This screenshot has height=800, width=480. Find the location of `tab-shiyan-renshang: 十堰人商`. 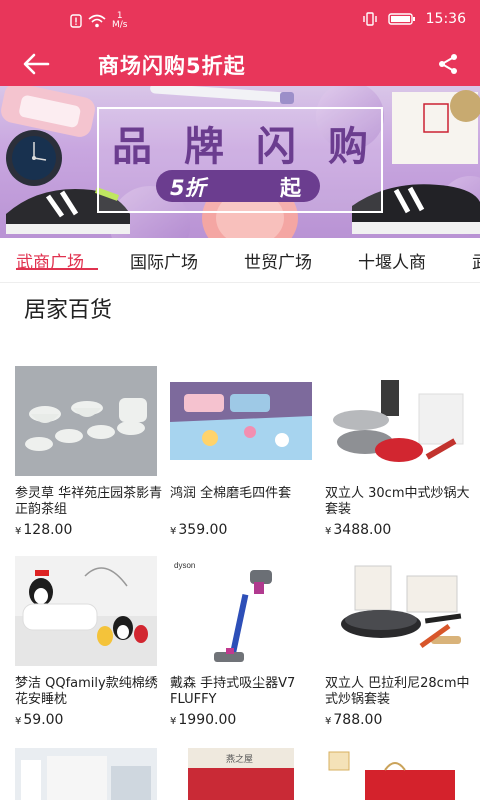

tab-shiyan-renshang: 十堰人商 is located at coordinates (392, 260).